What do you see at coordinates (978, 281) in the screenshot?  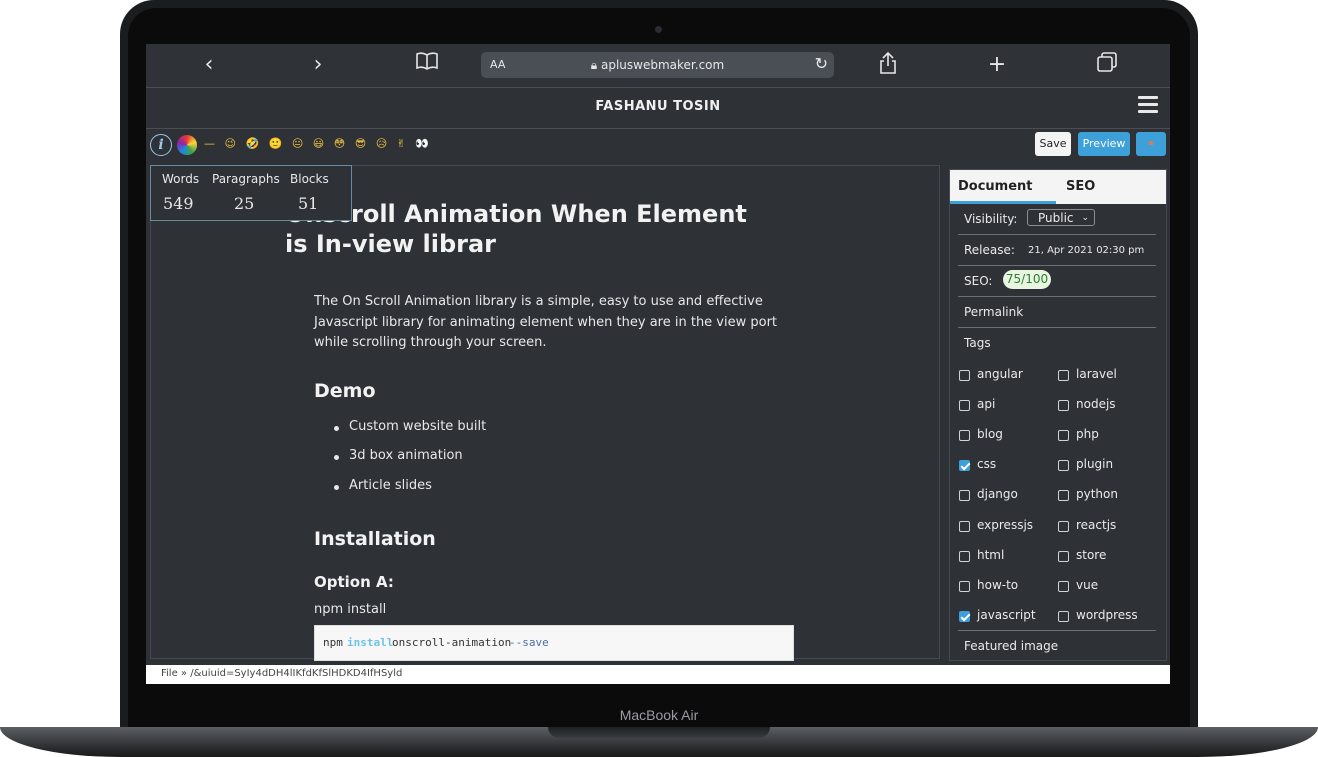 I see `seo-label: SEO:` at bounding box center [978, 281].